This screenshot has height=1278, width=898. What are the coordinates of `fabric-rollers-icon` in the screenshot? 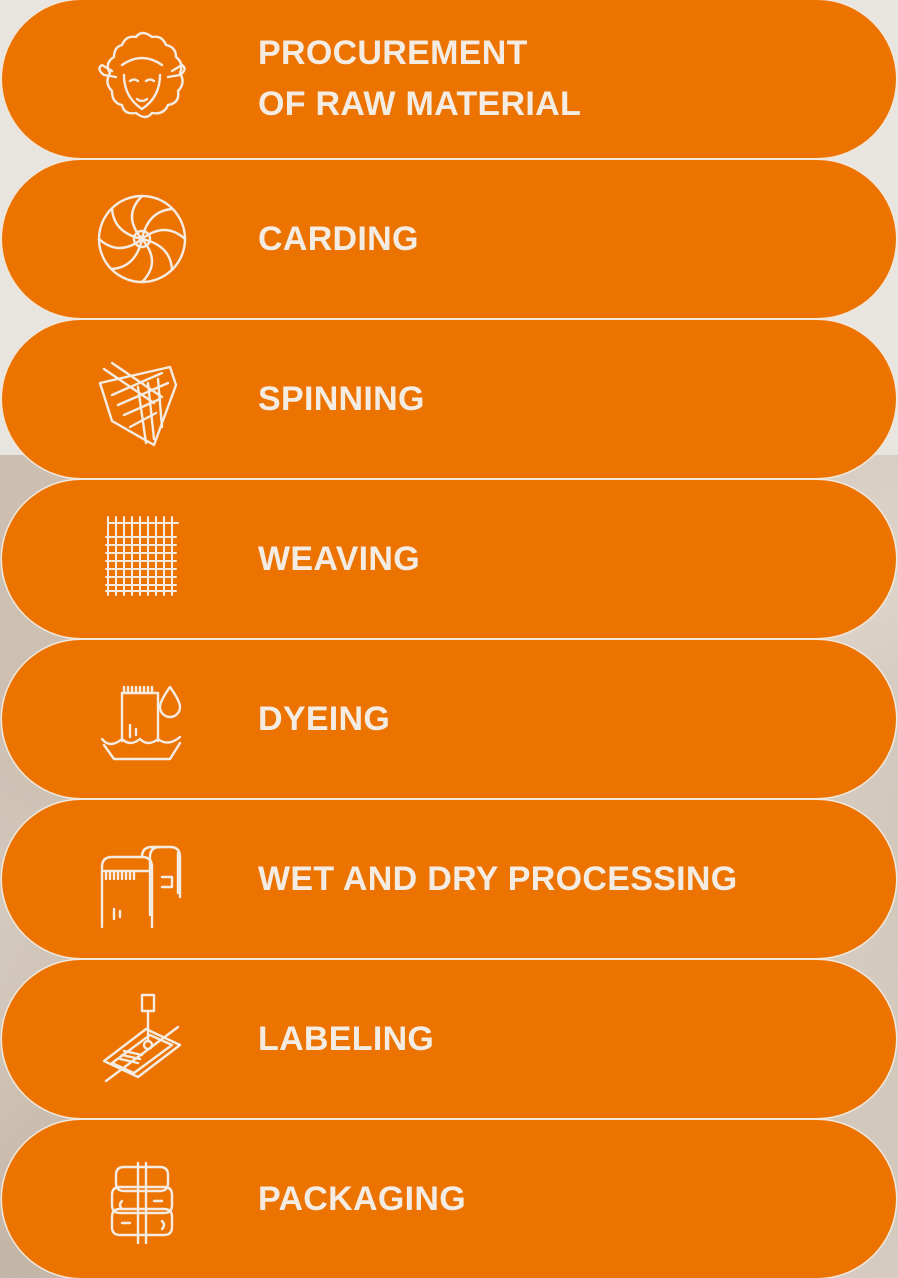 It's located at (142, 879).